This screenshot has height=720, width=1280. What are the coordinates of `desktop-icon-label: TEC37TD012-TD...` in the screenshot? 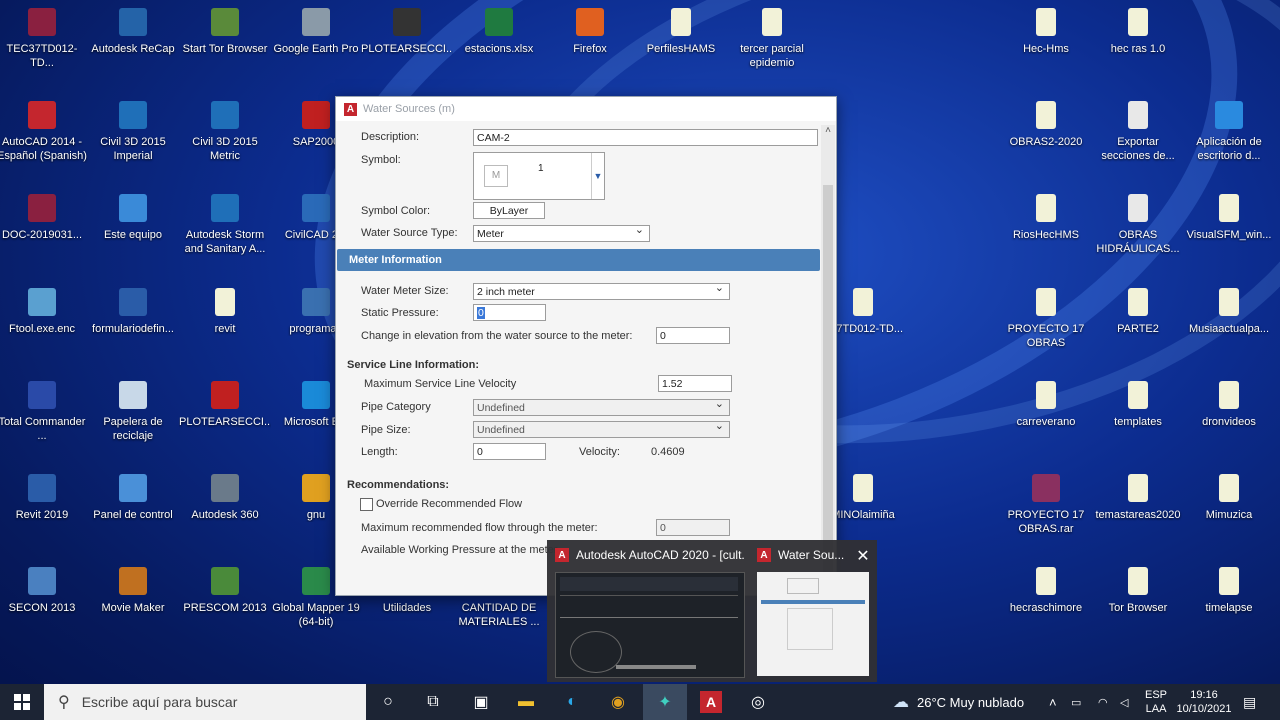 It's located at (42, 56).